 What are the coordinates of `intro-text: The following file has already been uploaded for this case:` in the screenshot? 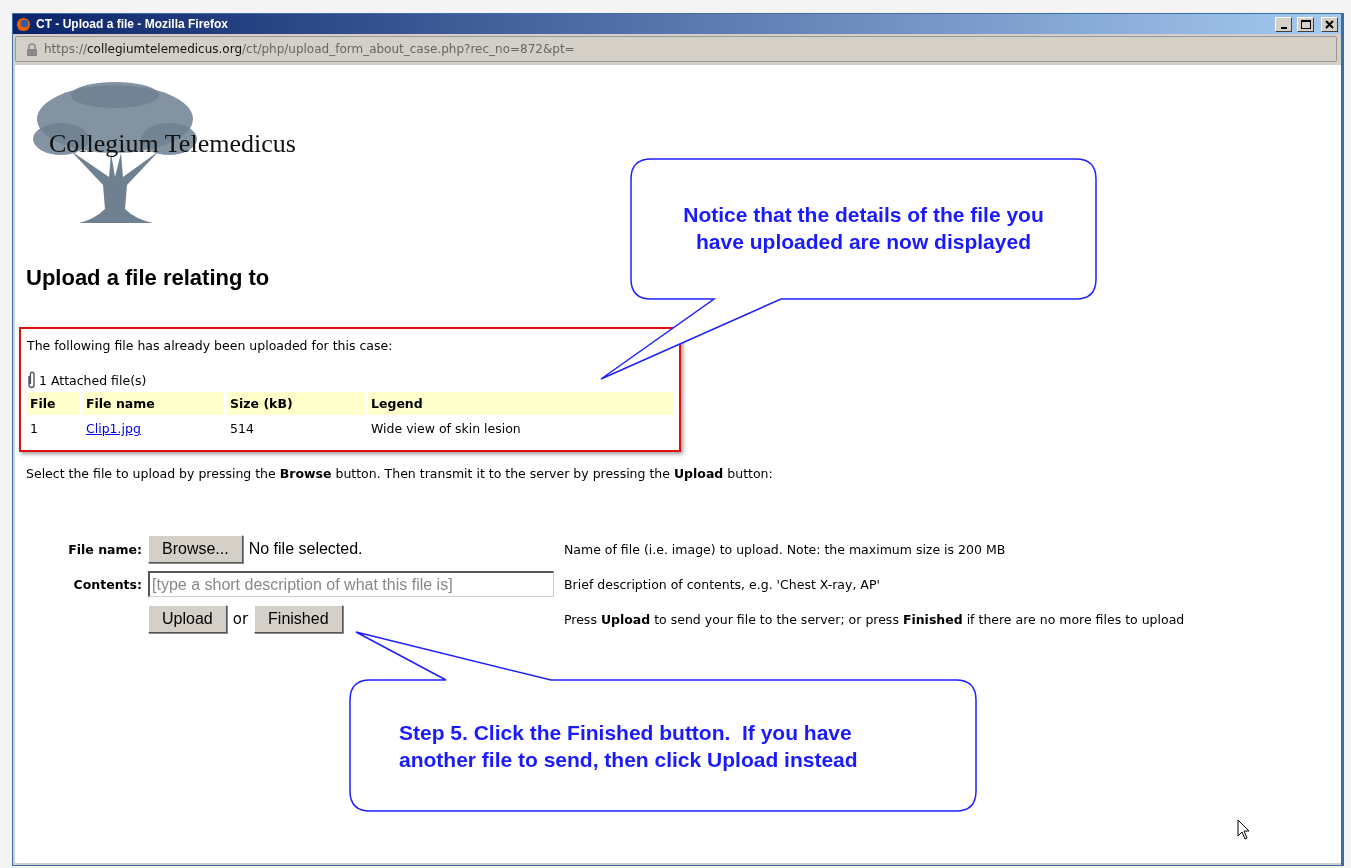 It's located at (210, 345).